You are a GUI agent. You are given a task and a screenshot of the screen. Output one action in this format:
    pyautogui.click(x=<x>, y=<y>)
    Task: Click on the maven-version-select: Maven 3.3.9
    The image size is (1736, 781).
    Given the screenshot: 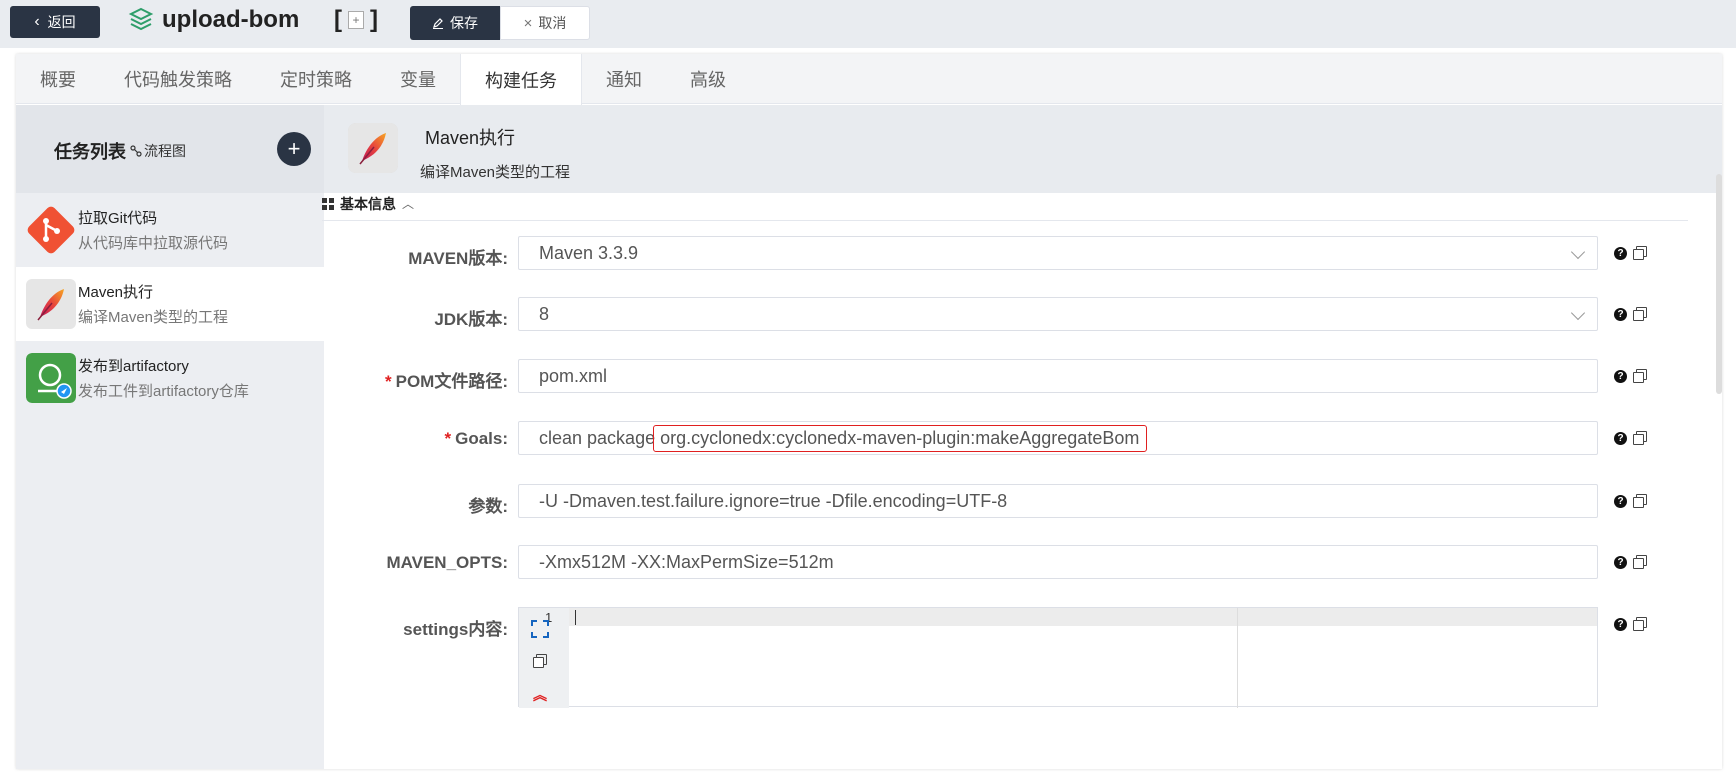 What is the action you would take?
    pyautogui.click(x=1058, y=253)
    